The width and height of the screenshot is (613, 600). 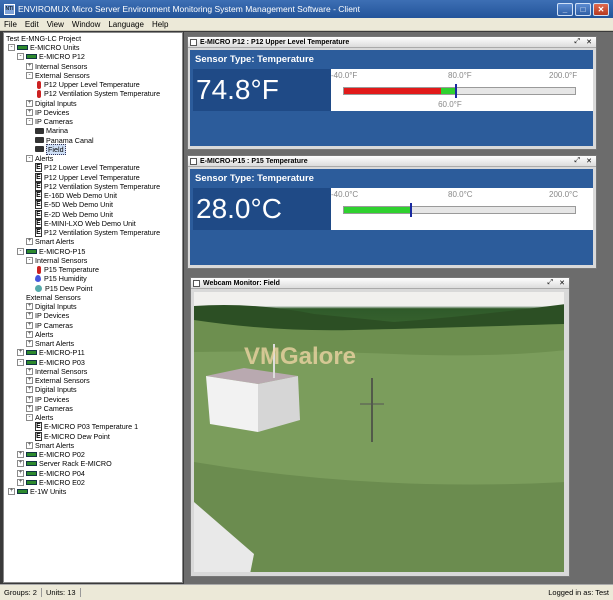 What do you see at coordinates (61, 278) in the screenshot?
I see `tree-item: P15 Humidity` at bounding box center [61, 278].